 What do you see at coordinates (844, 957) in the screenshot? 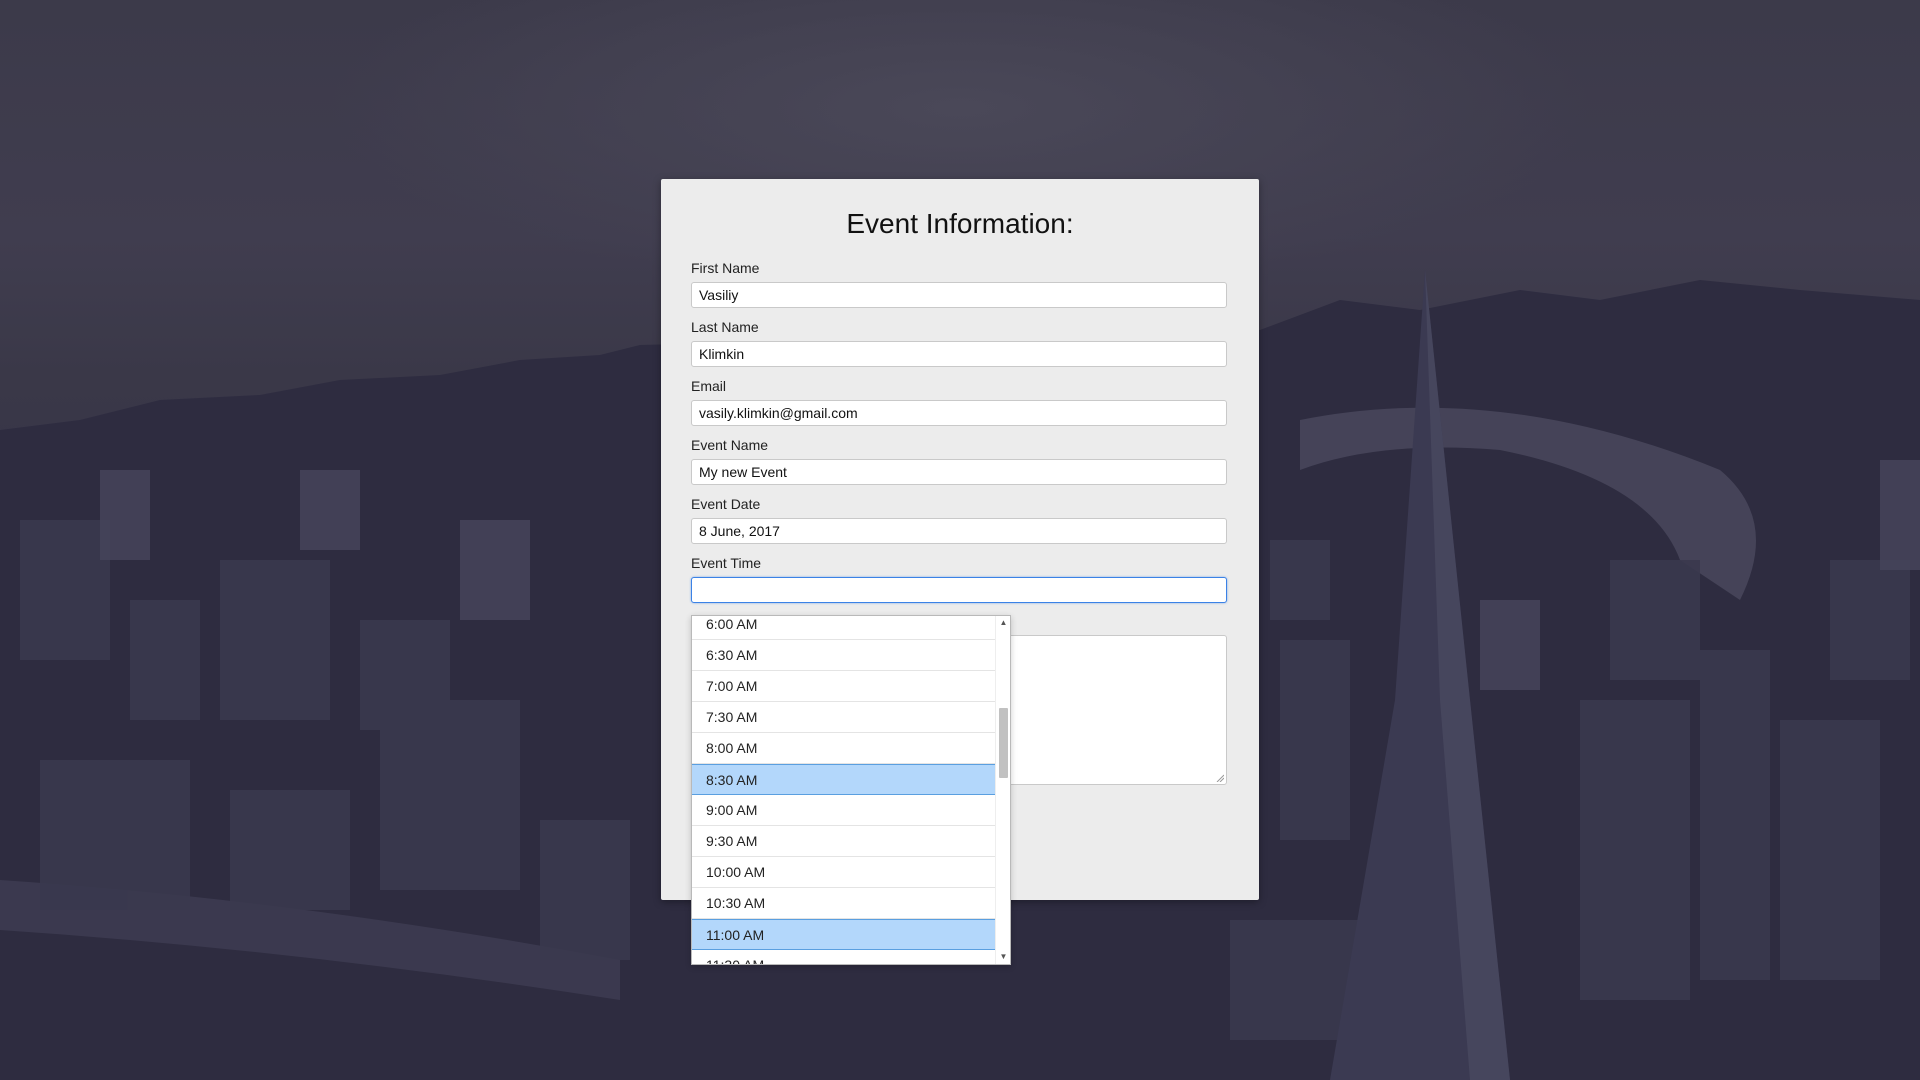
I see `time-option: 11:30 AM` at bounding box center [844, 957].